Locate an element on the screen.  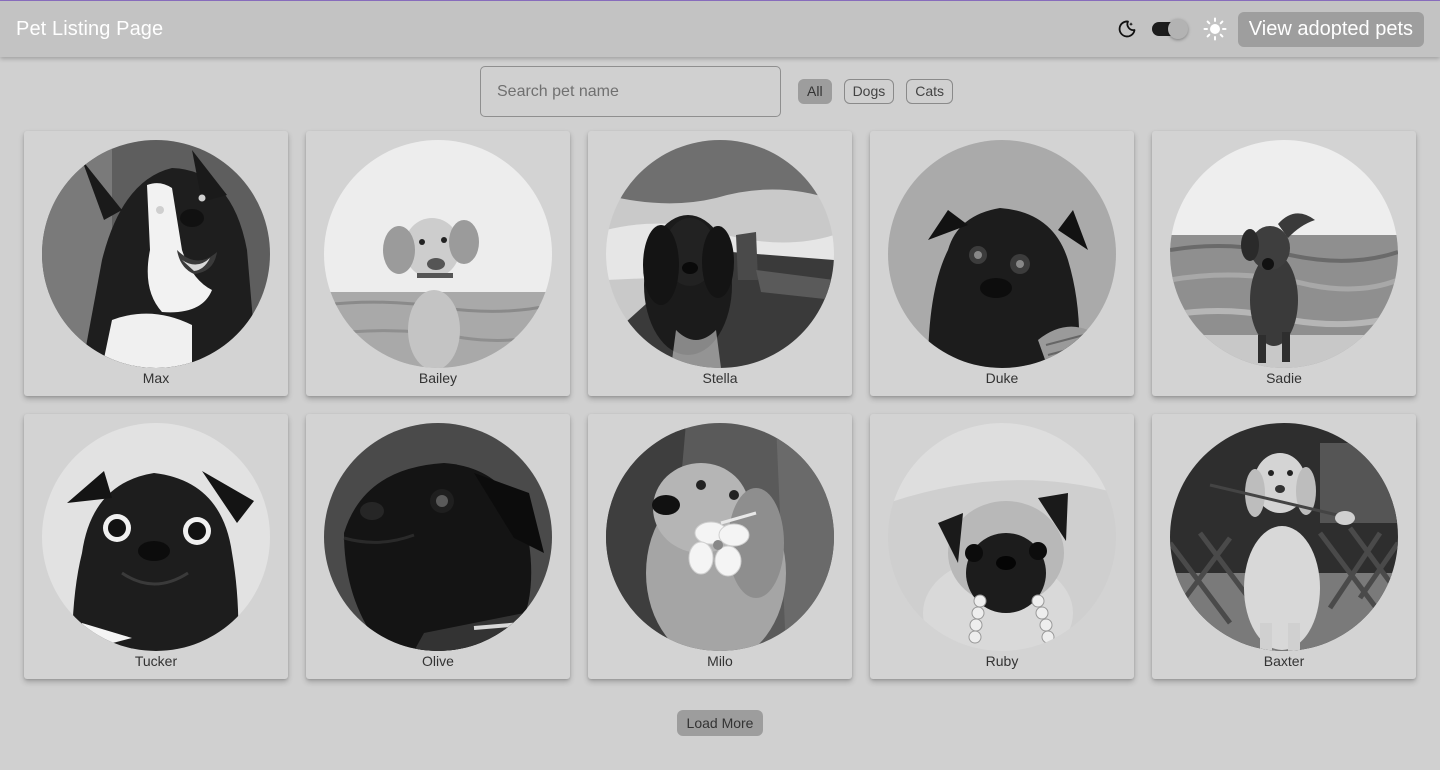
filter-chip-dogs: Dogs is located at coordinates (869, 91).